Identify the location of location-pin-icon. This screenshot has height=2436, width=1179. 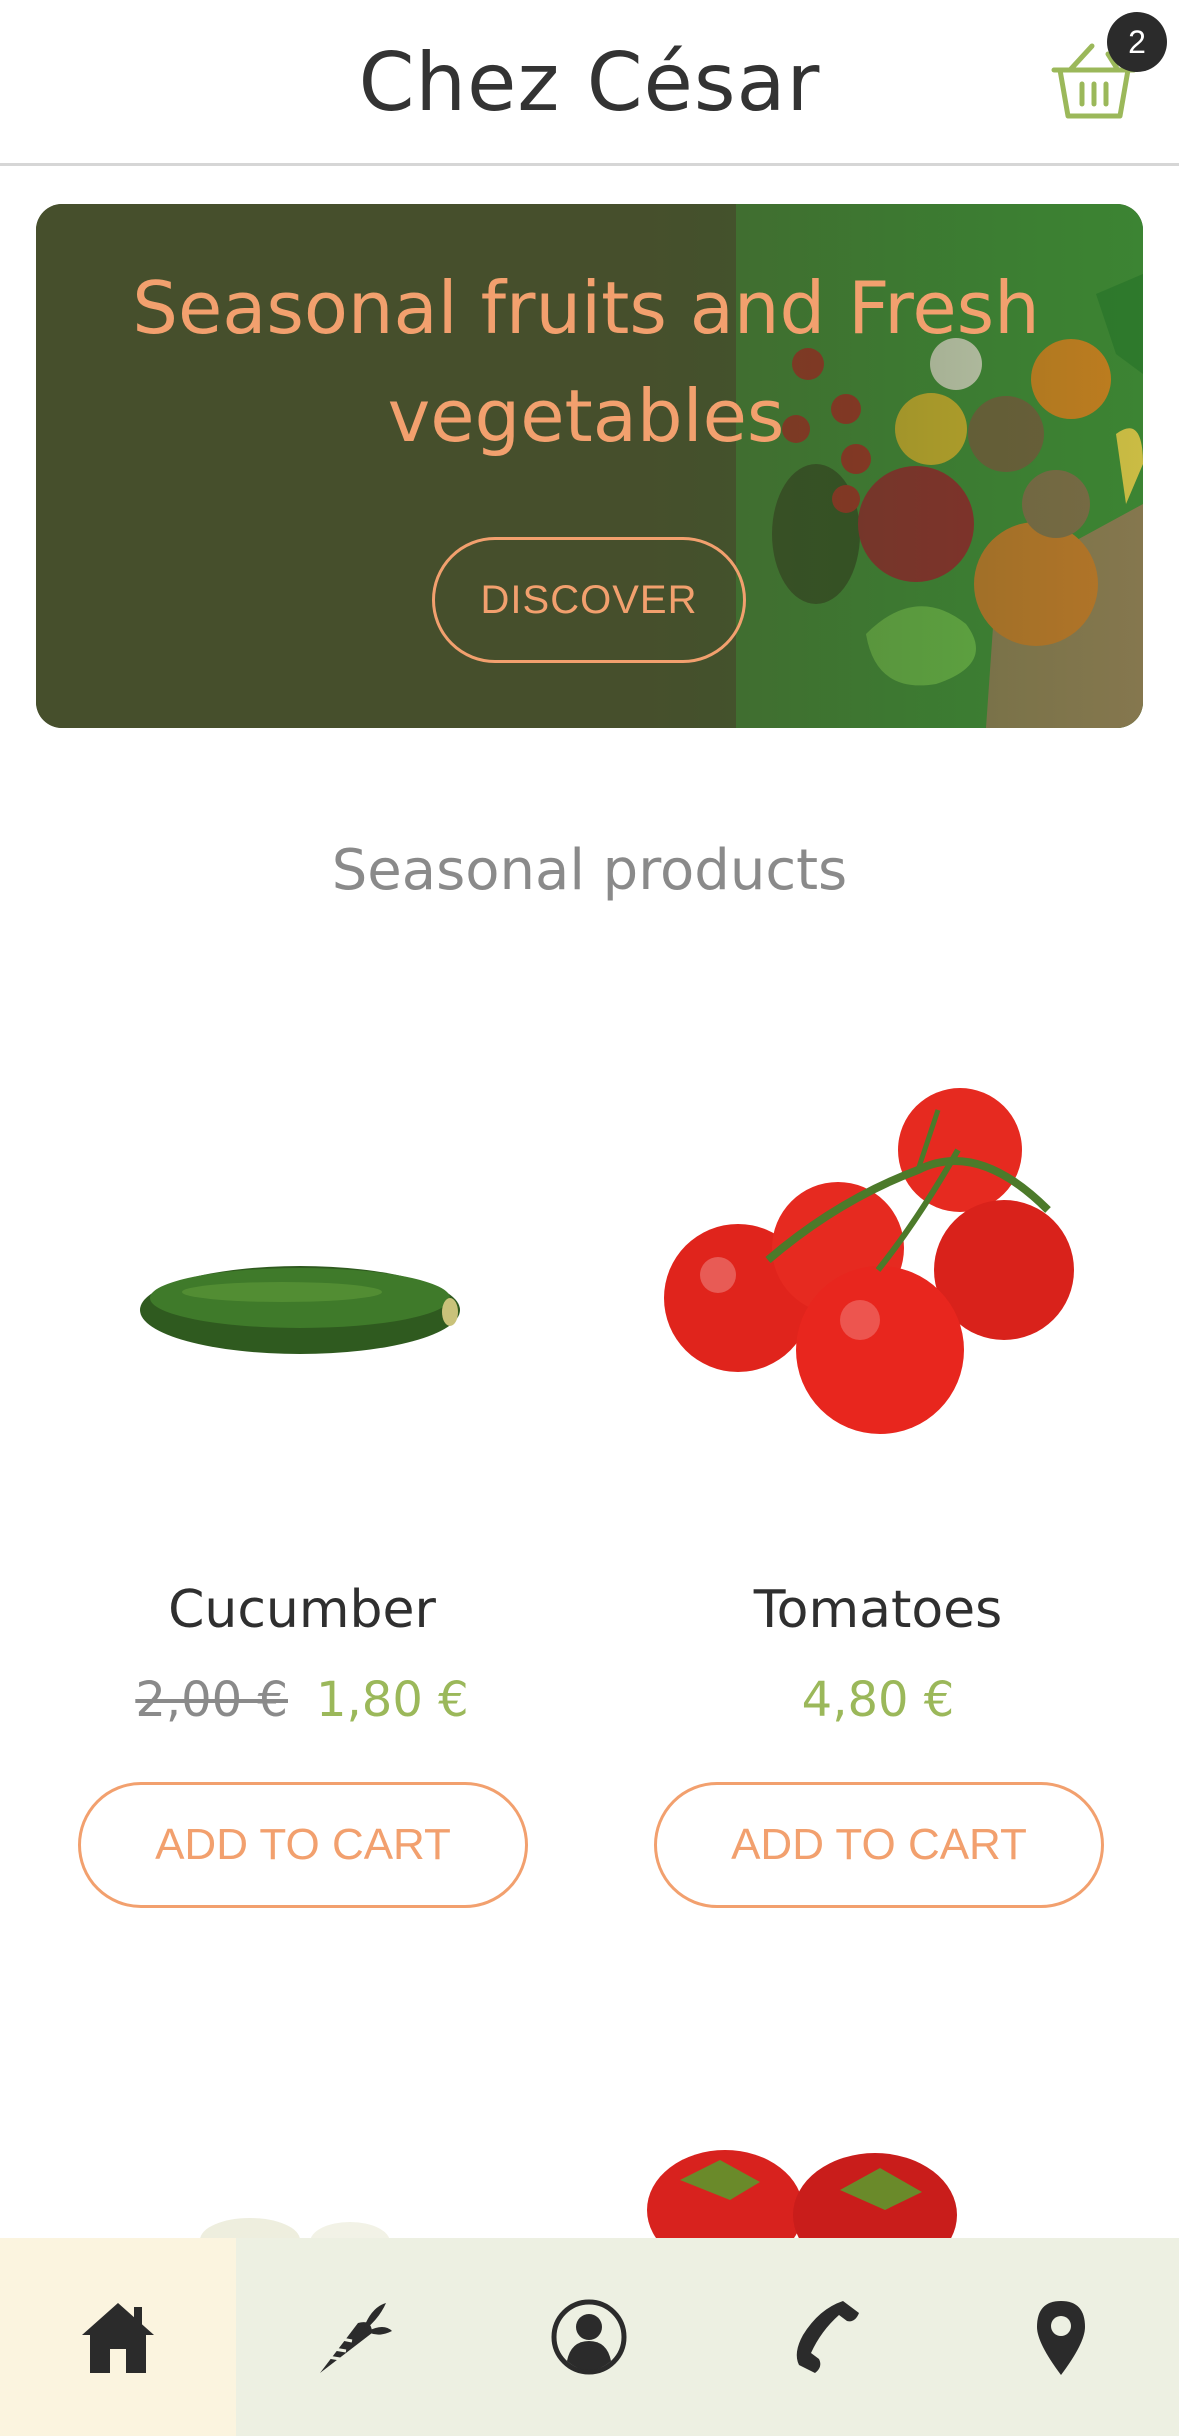
(1061, 2338).